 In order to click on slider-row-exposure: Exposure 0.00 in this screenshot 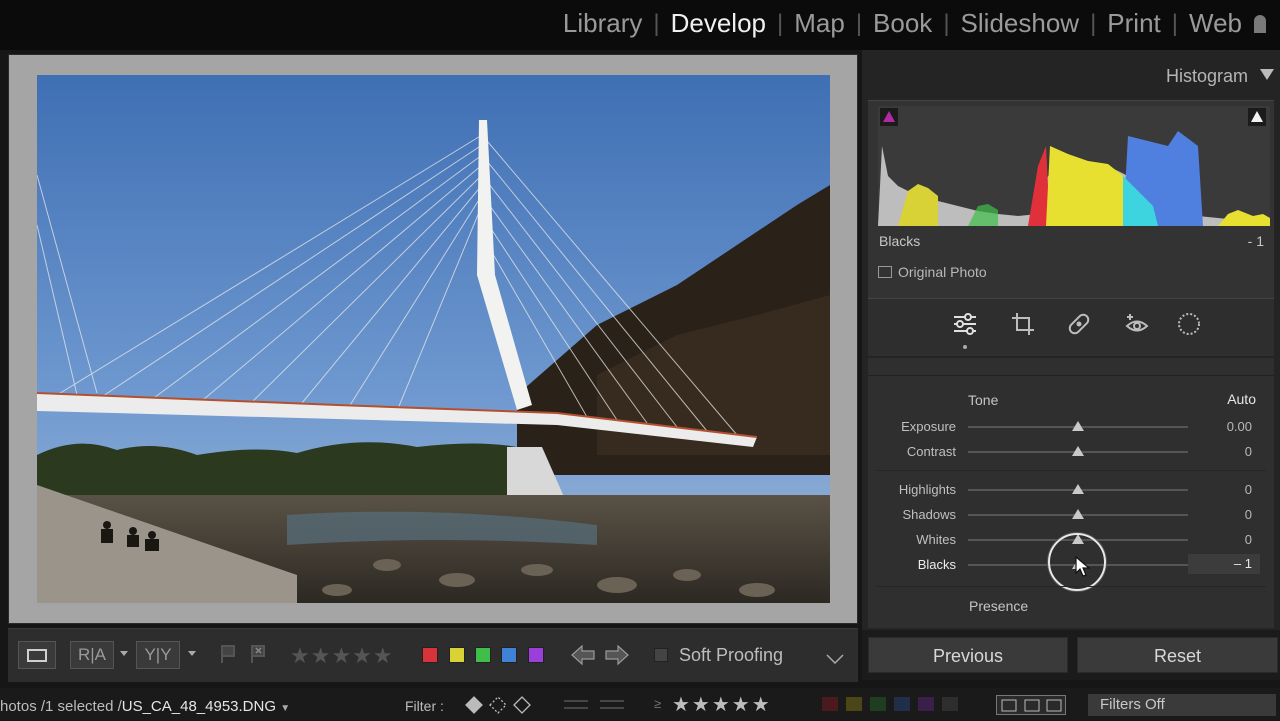, I will do `click(1071, 427)`.